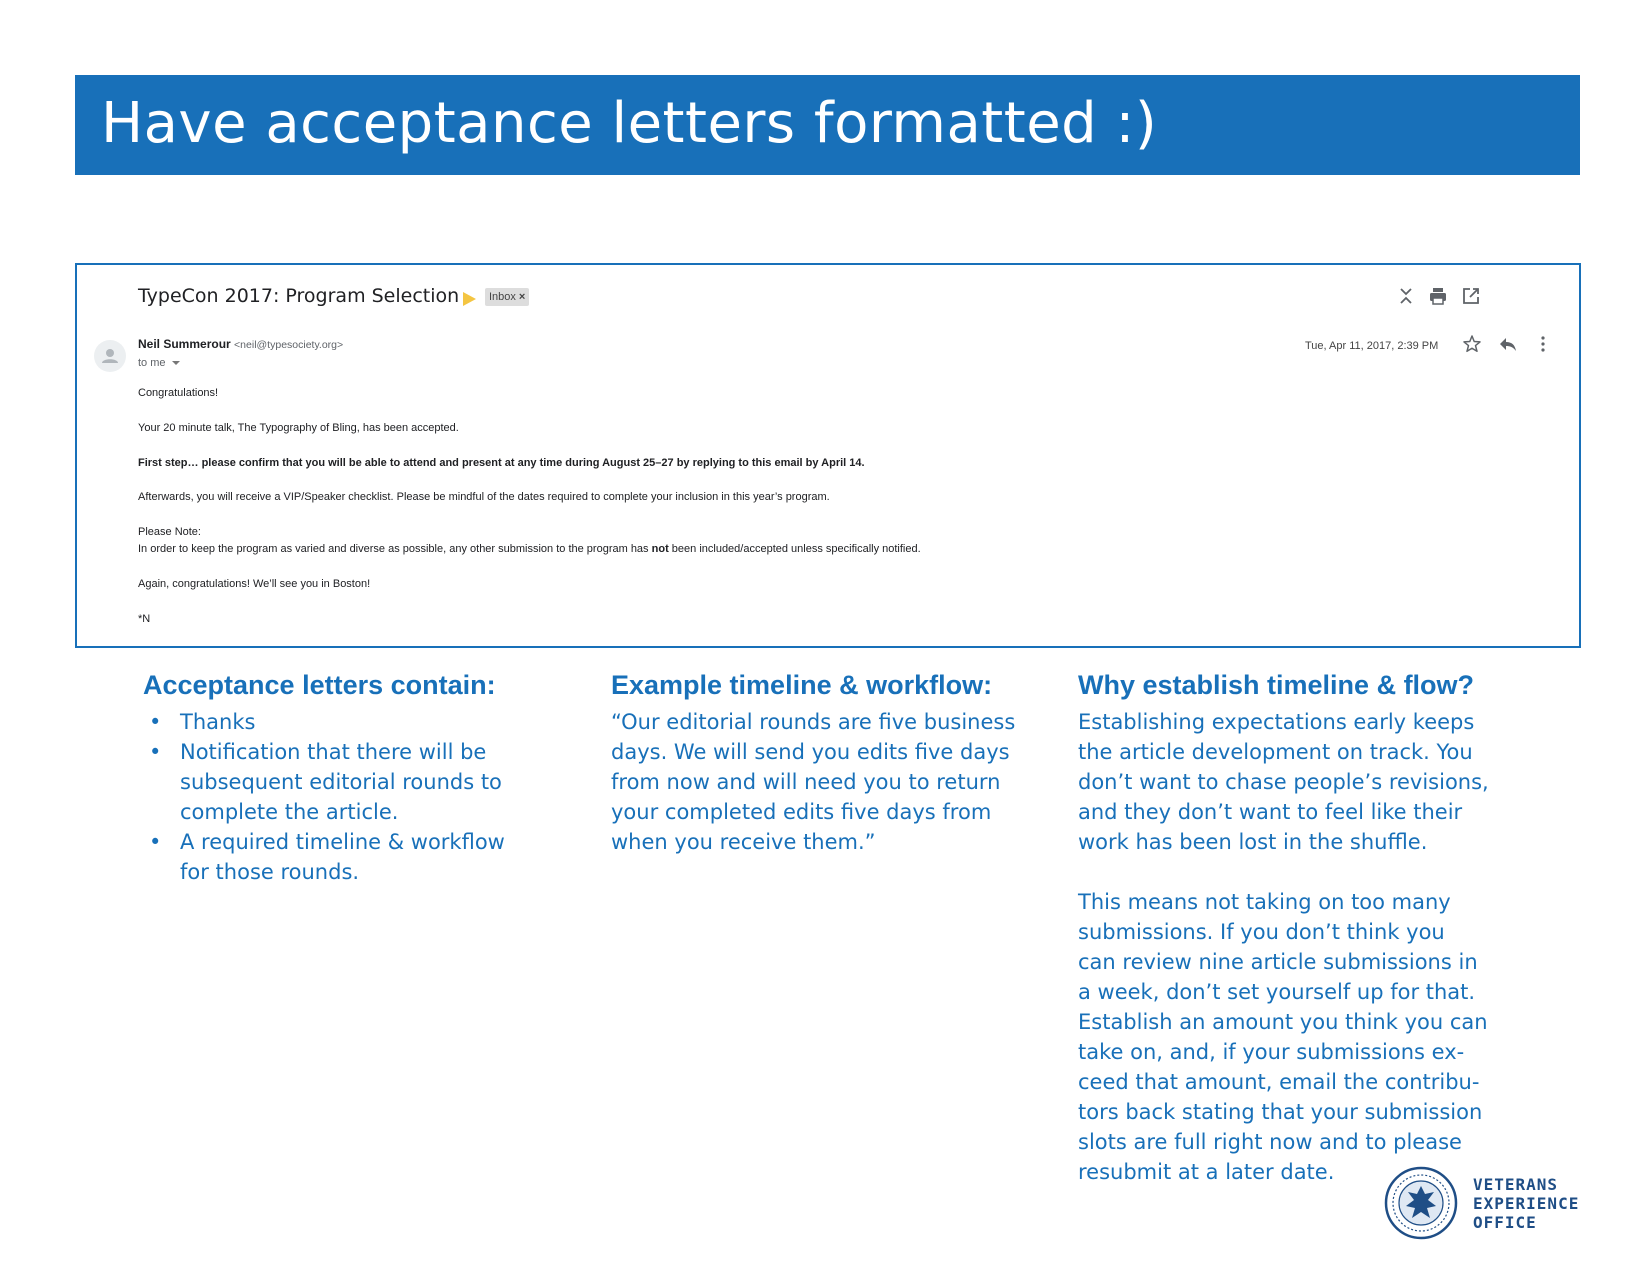  What do you see at coordinates (1508, 344) in the screenshot?
I see `reply-icon` at bounding box center [1508, 344].